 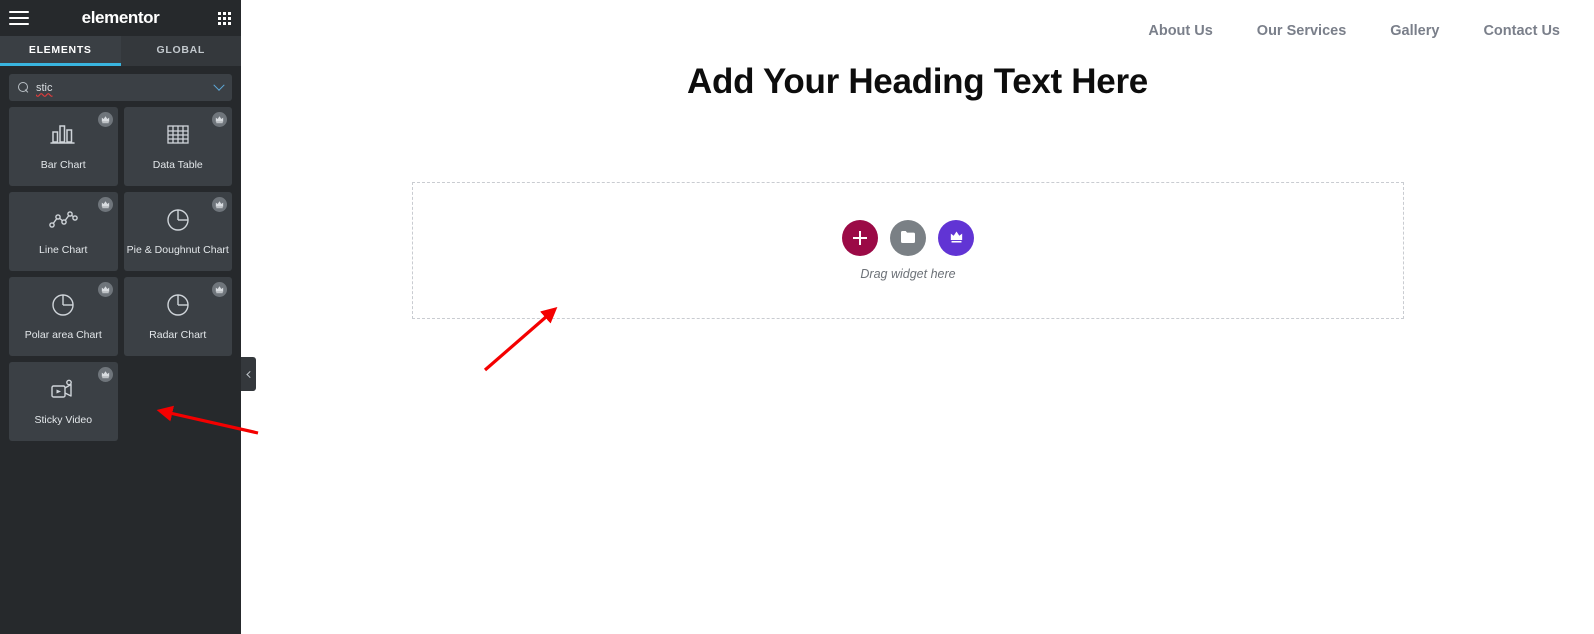 What do you see at coordinates (178, 334) in the screenshot?
I see `widget-label: Radar Chart` at bounding box center [178, 334].